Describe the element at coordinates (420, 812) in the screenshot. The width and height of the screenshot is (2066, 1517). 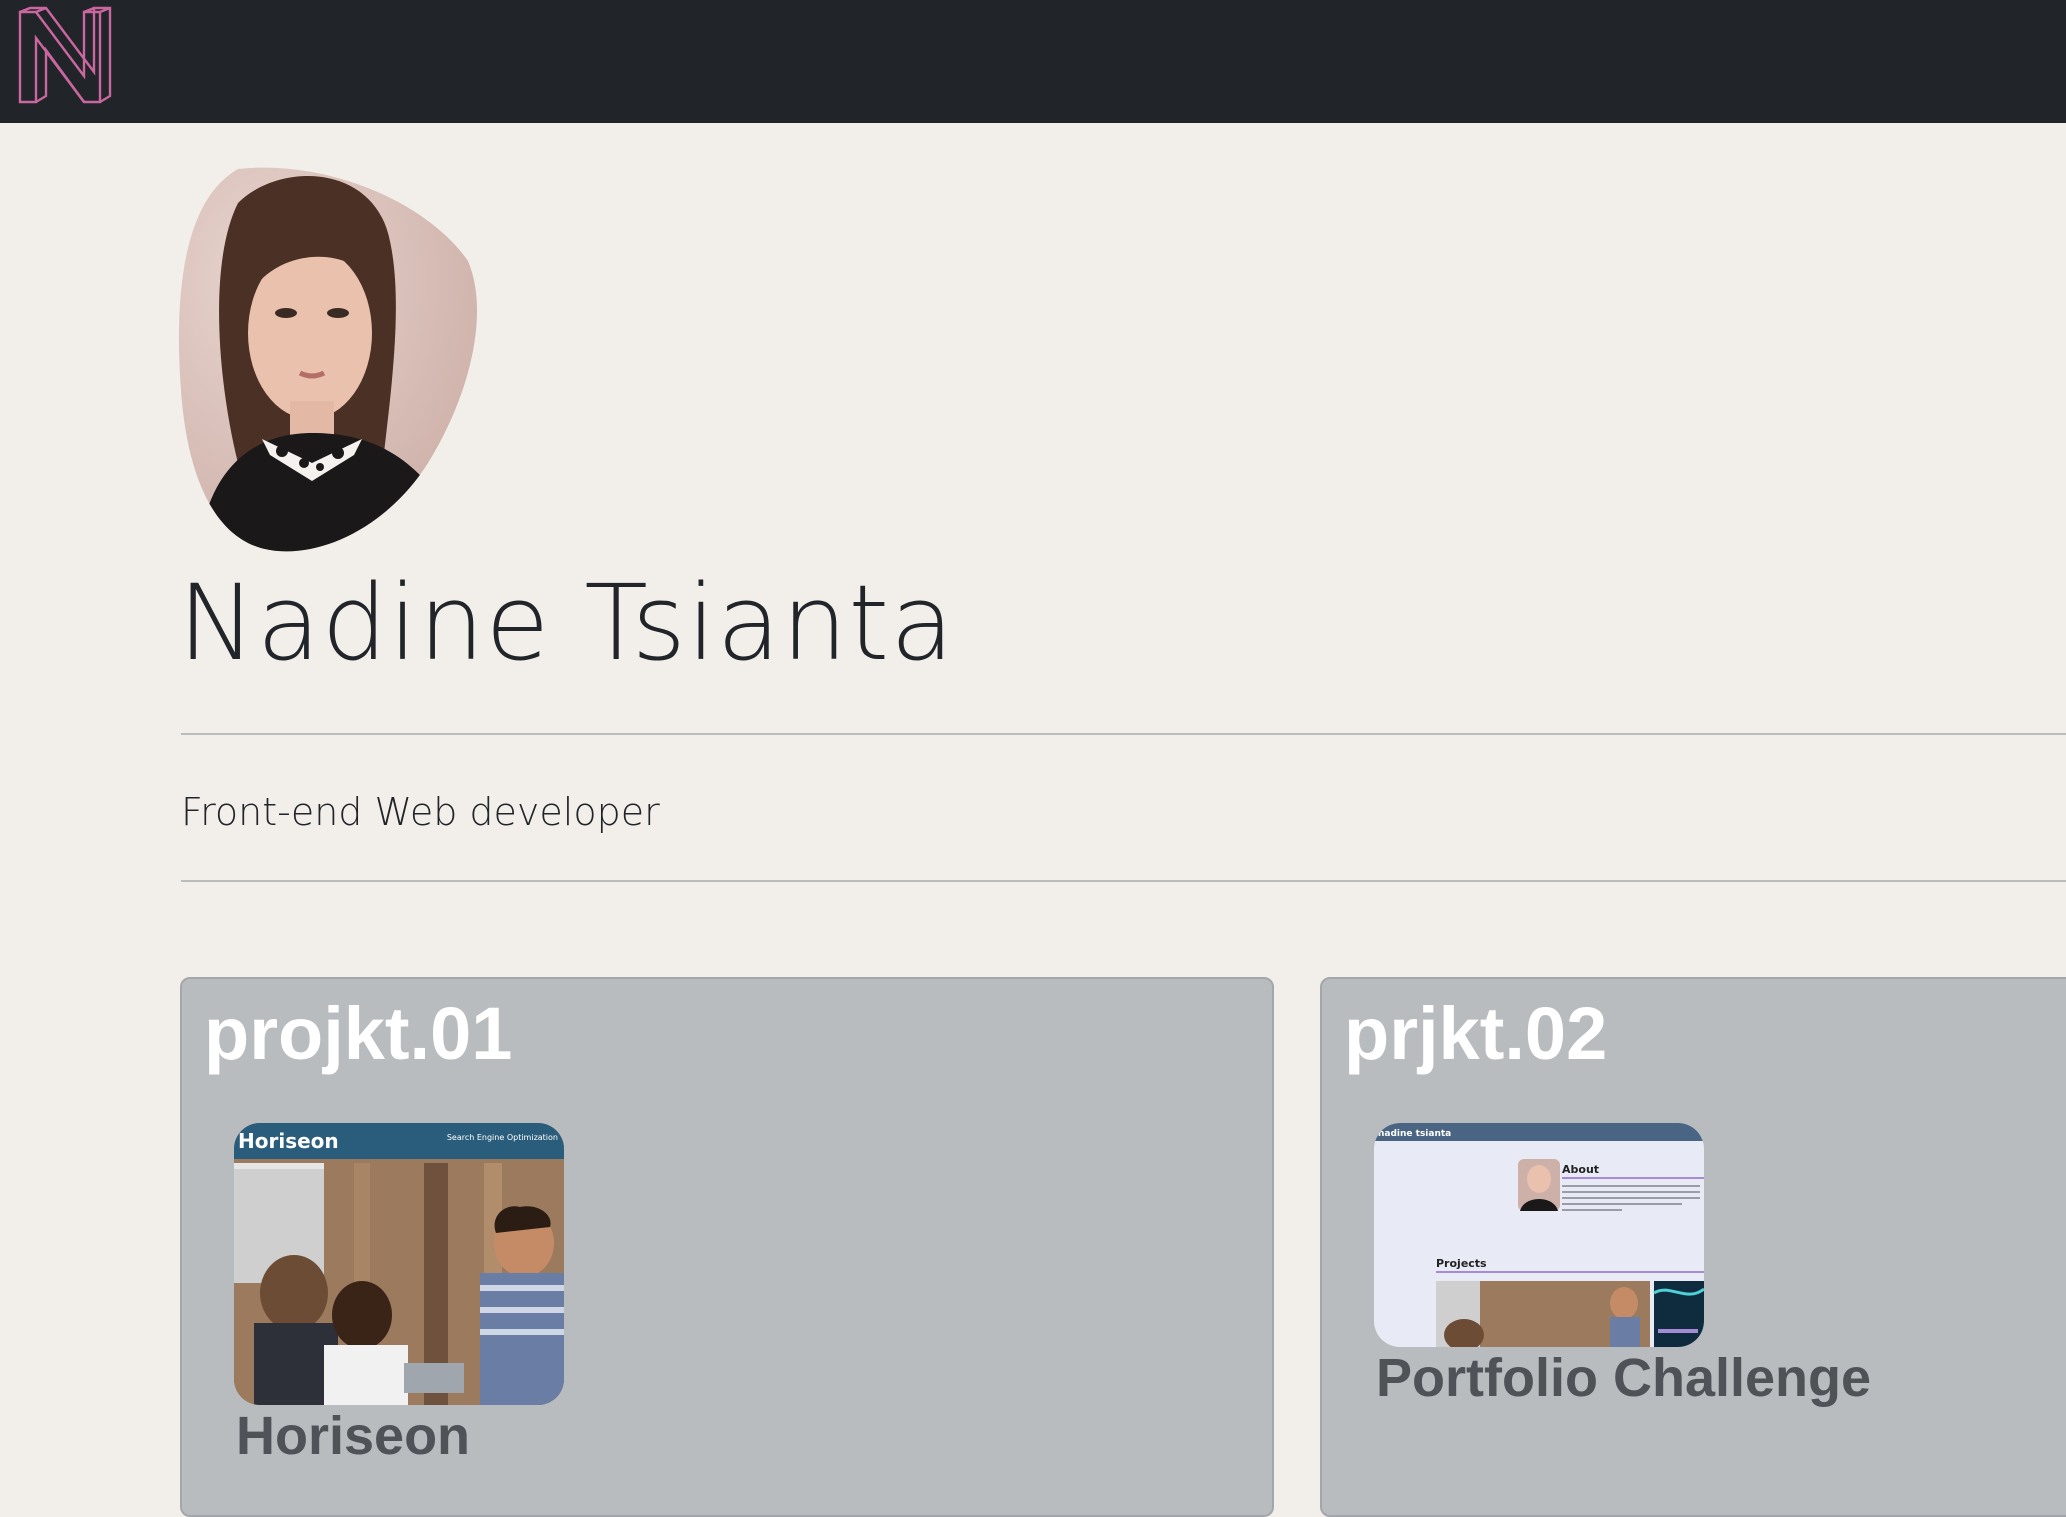
I see `profile-role: Front-end Web developer` at that location.